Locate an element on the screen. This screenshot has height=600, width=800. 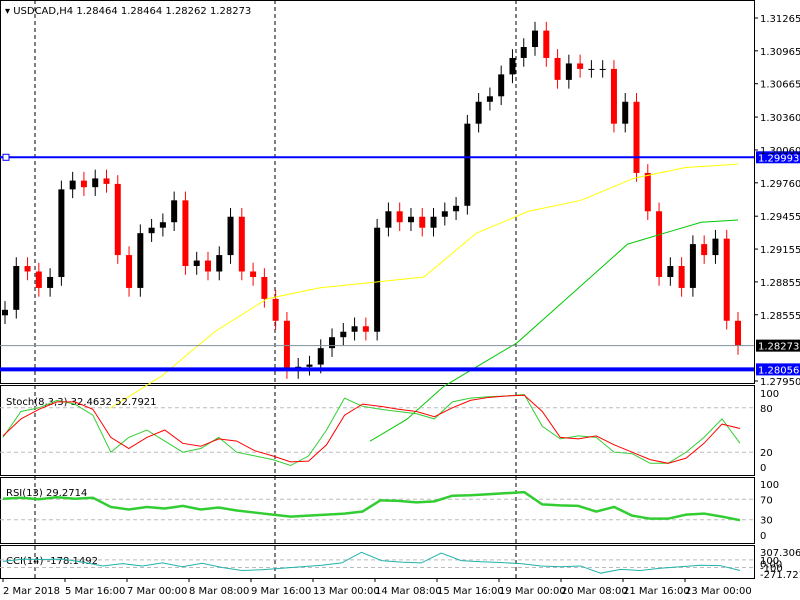
price-tick-label: 1.30060 is located at coordinates (780, 151).